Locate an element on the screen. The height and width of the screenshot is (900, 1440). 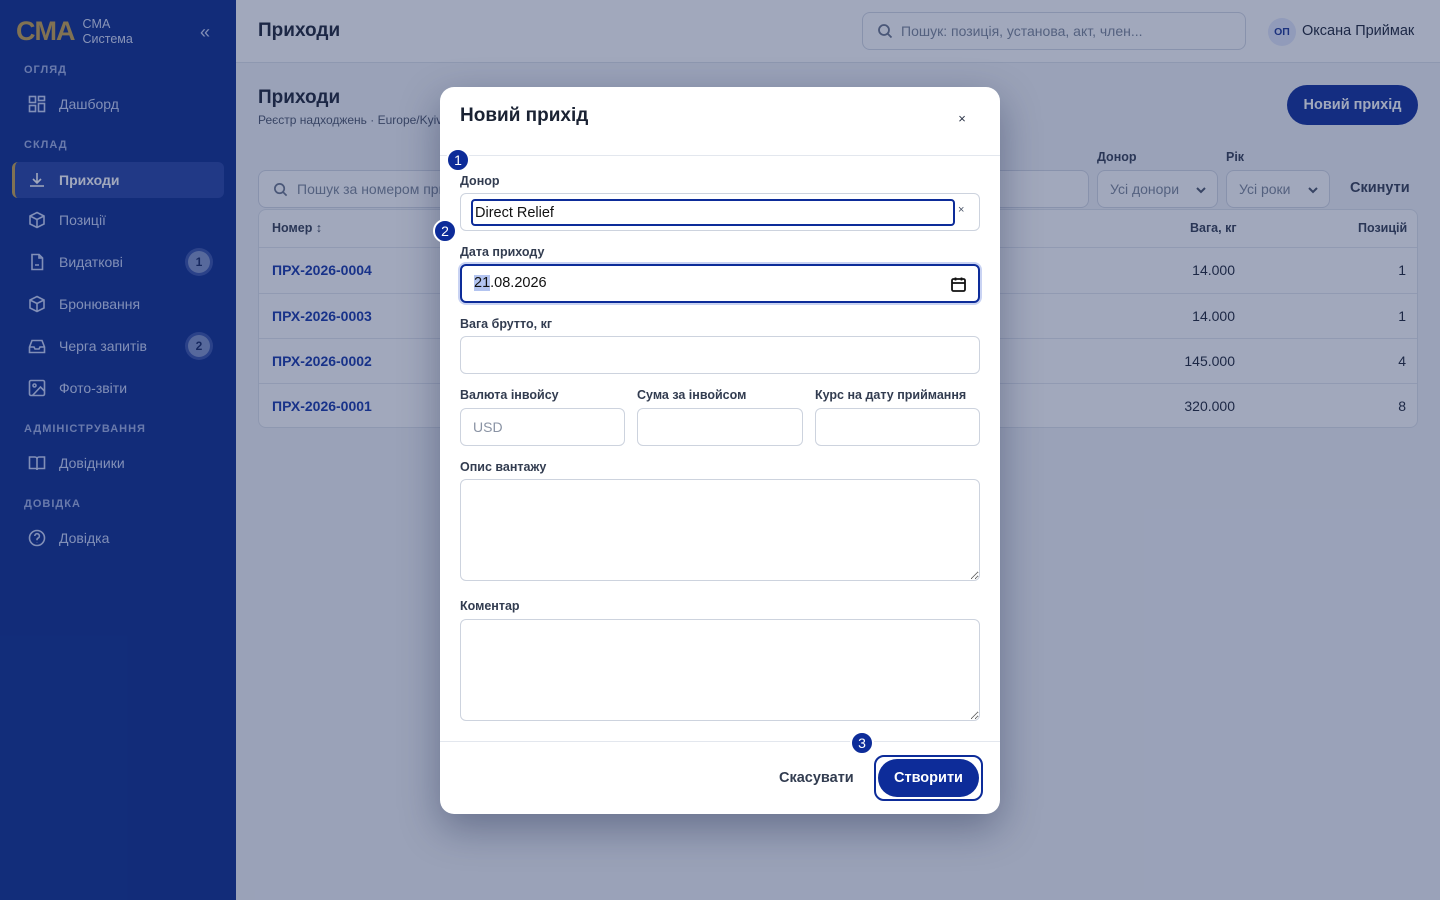
invoice-amount-field is located at coordinates (720, 427).